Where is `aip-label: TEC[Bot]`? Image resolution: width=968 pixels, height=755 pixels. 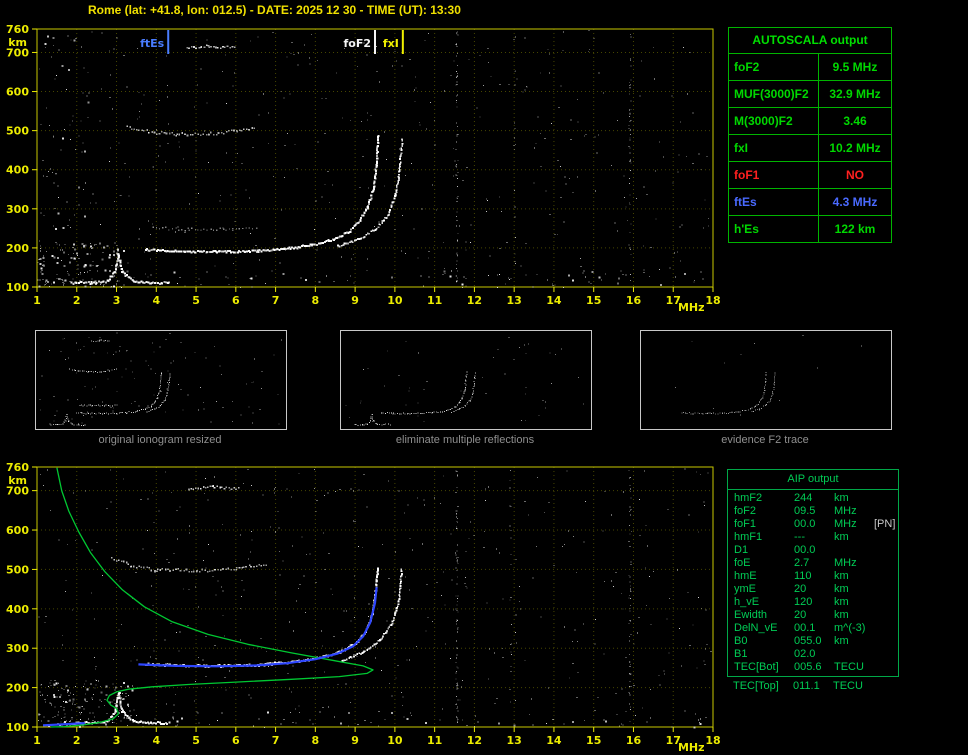
aip-label: TEC[Bot] is located at coordinates (756, 667).